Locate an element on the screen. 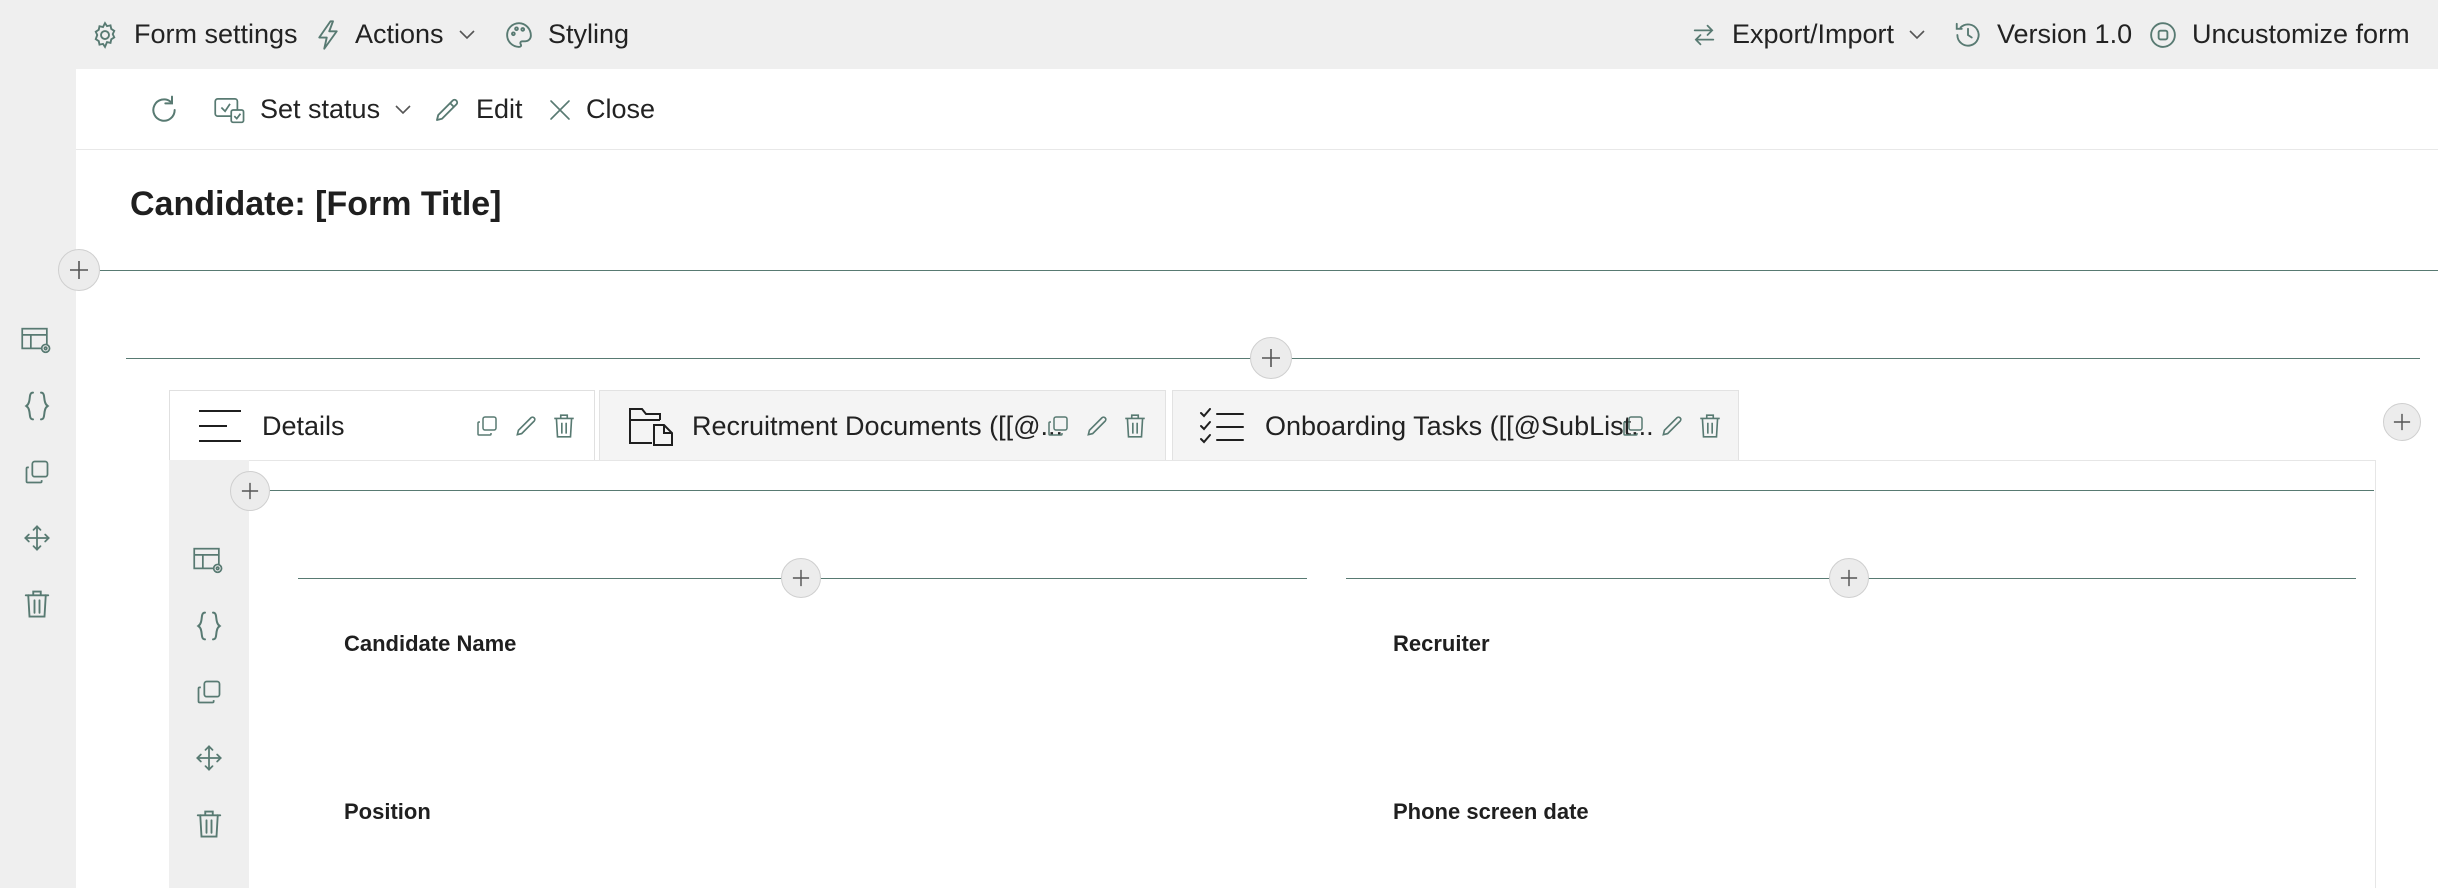  lines-icon is located at coordinates (220, 426).